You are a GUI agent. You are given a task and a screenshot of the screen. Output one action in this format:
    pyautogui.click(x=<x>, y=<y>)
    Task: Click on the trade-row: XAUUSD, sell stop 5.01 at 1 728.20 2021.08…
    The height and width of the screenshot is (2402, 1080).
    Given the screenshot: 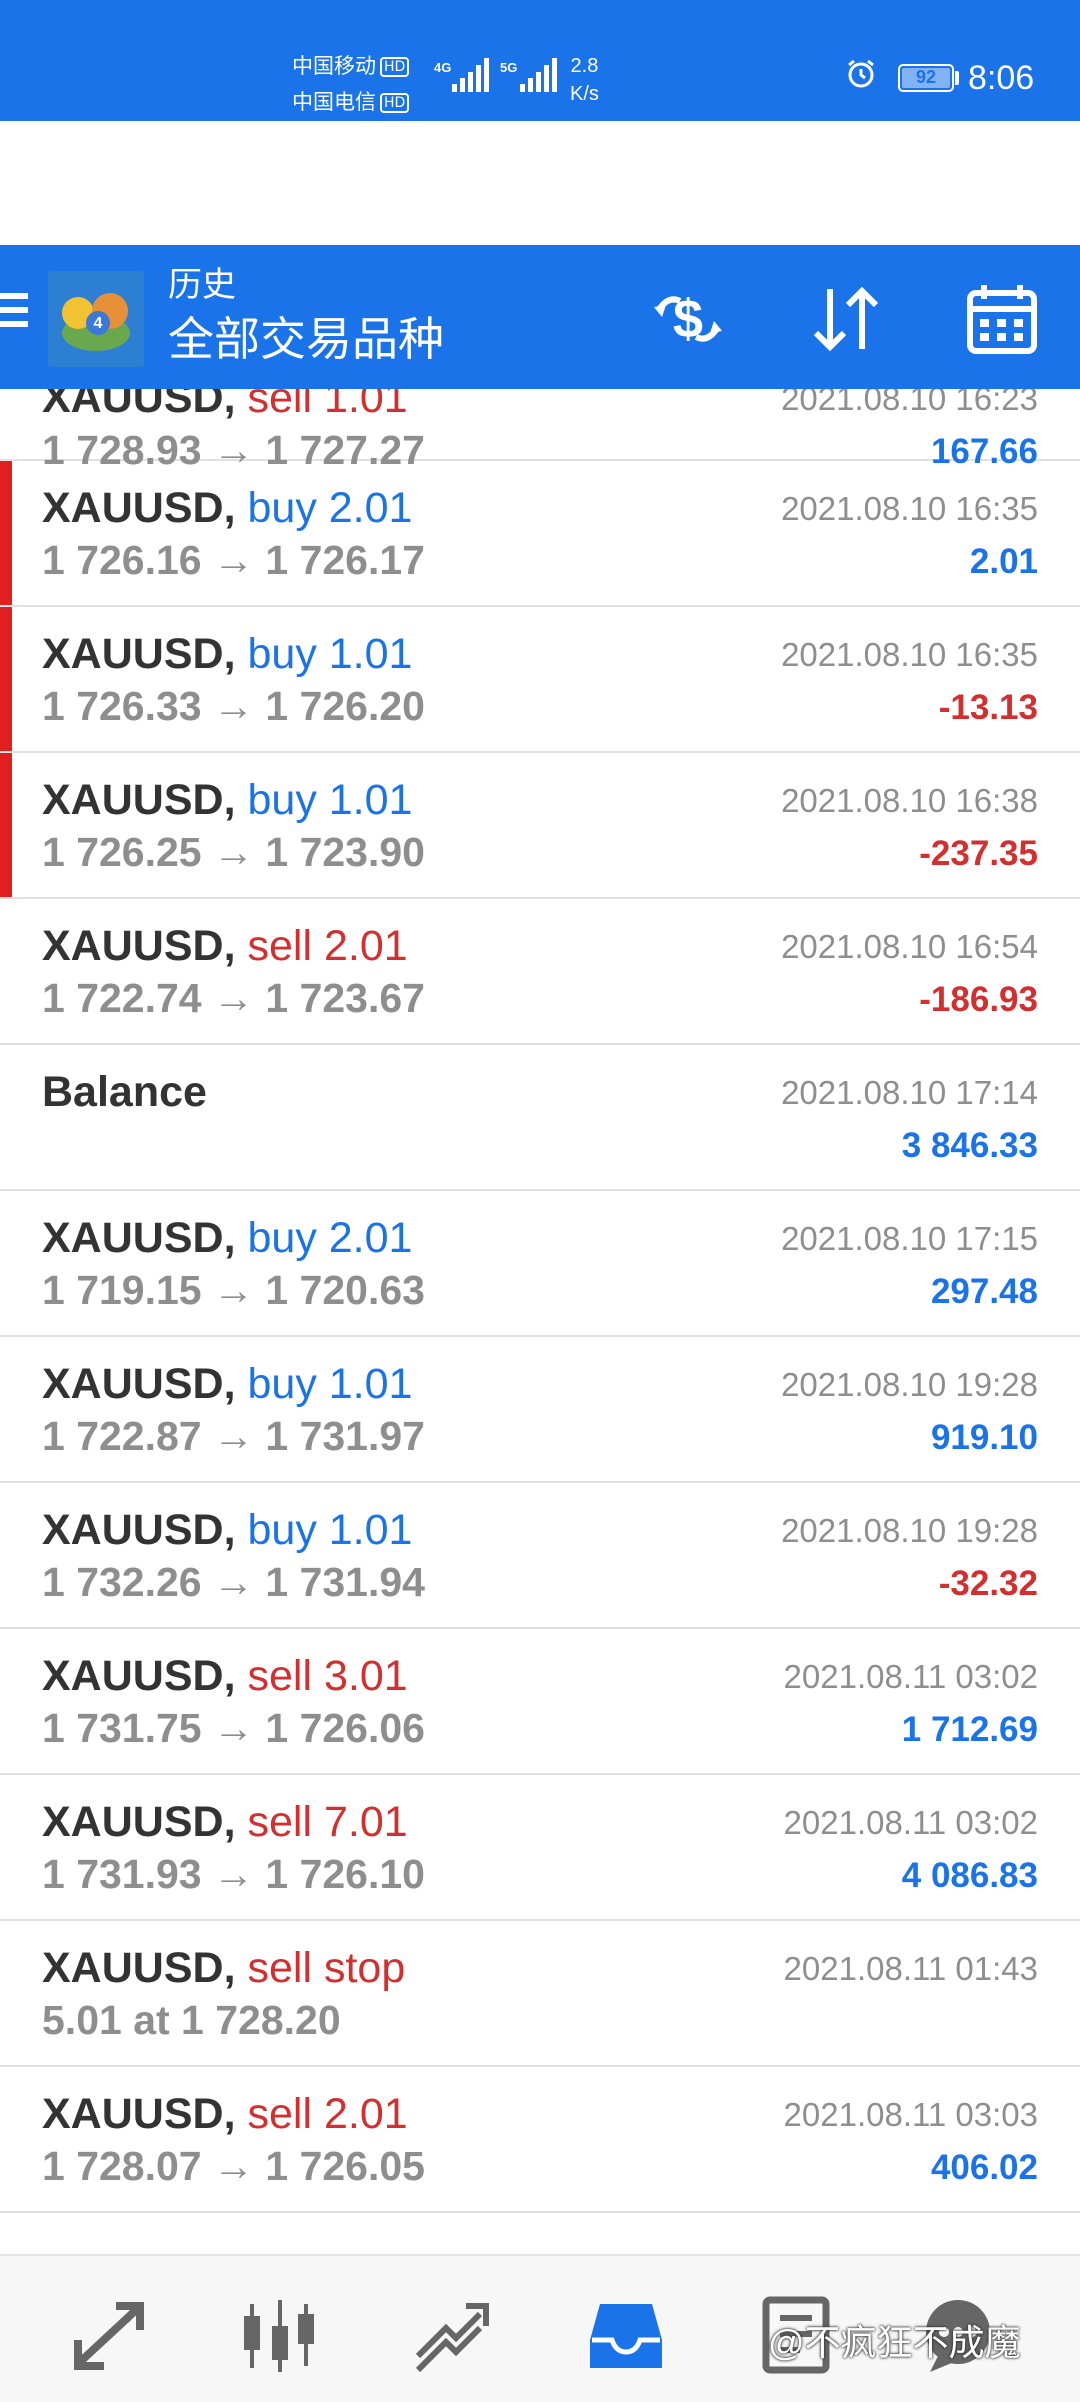 What is the action you would take?
    pyautogui.click(x=540, y=1994)
    